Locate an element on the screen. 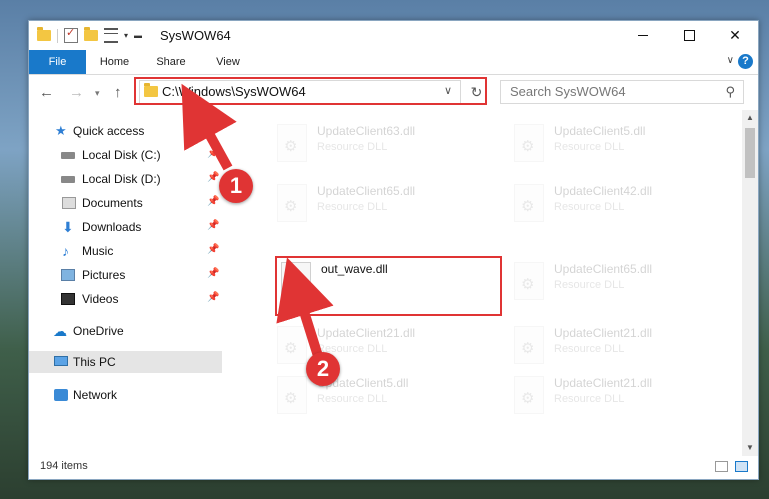 This screenshot has width=769, height=499. properties-icon is located at coordinates (71, 34).